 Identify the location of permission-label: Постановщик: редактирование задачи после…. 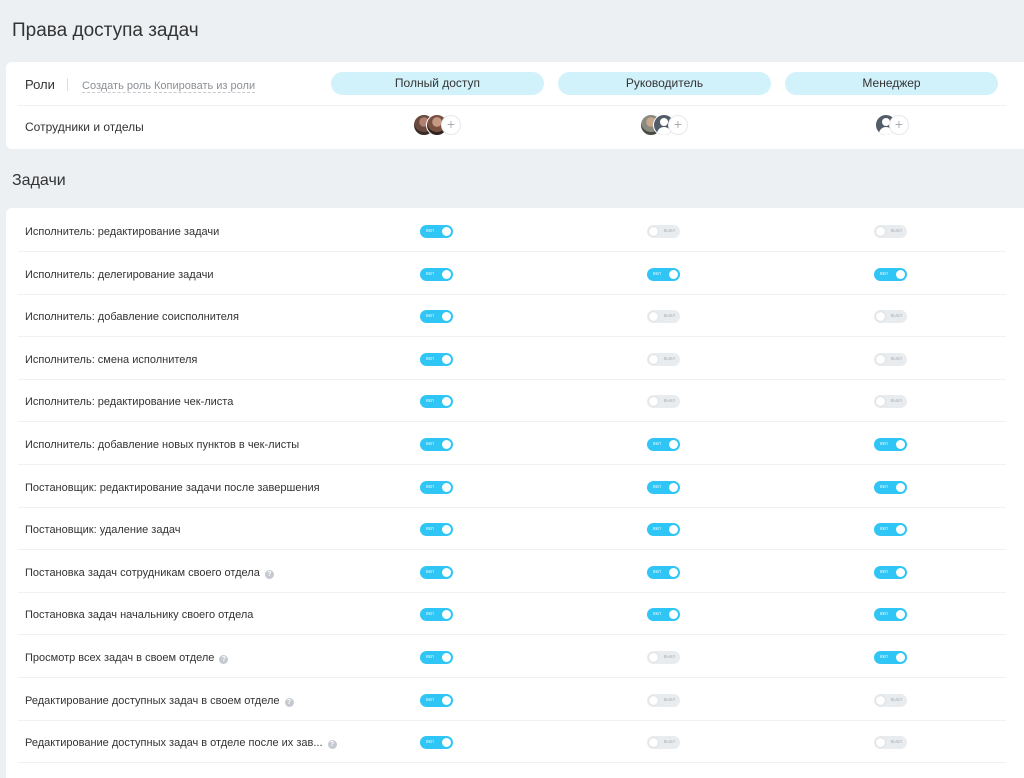
(172, 488).